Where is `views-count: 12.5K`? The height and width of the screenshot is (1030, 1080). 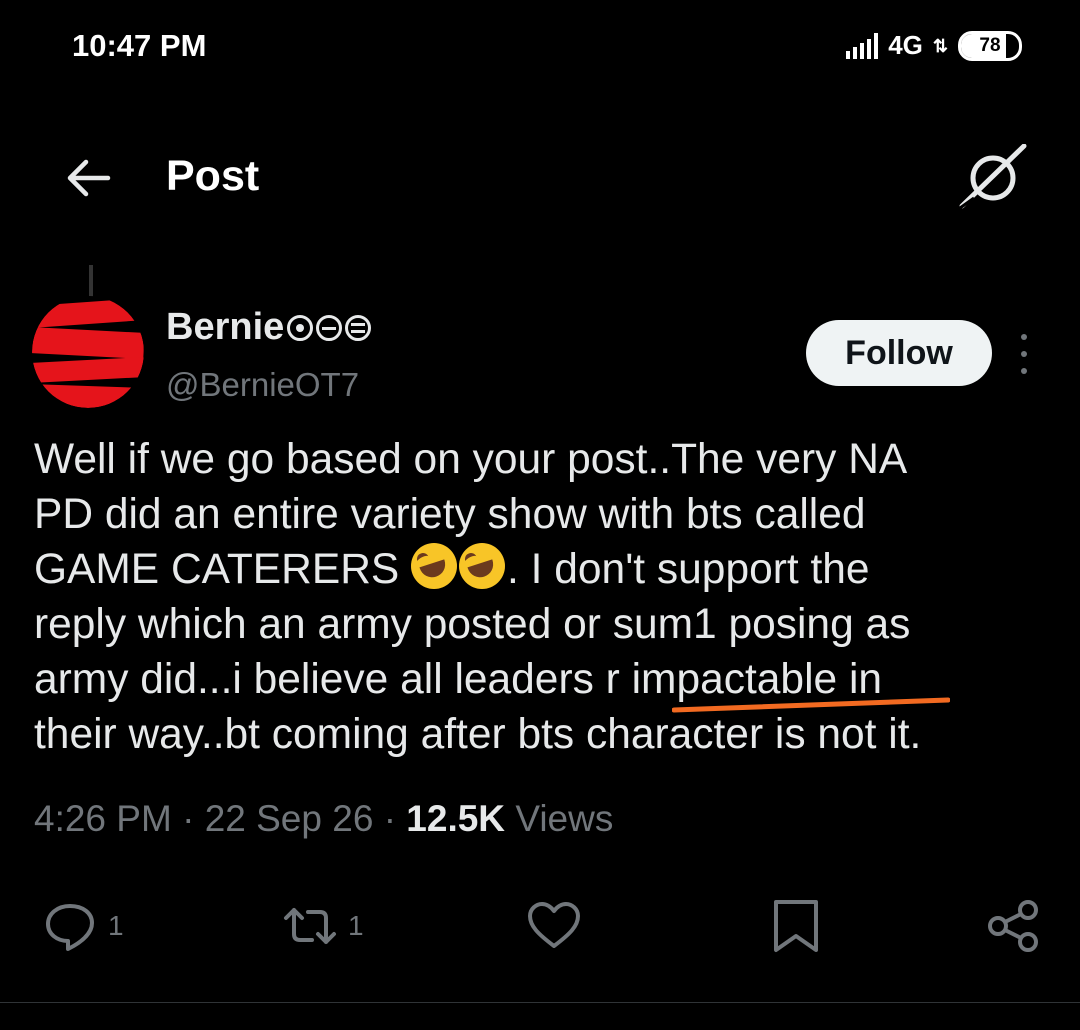
views-count: 12.5K is located at coordinates (455, 818).